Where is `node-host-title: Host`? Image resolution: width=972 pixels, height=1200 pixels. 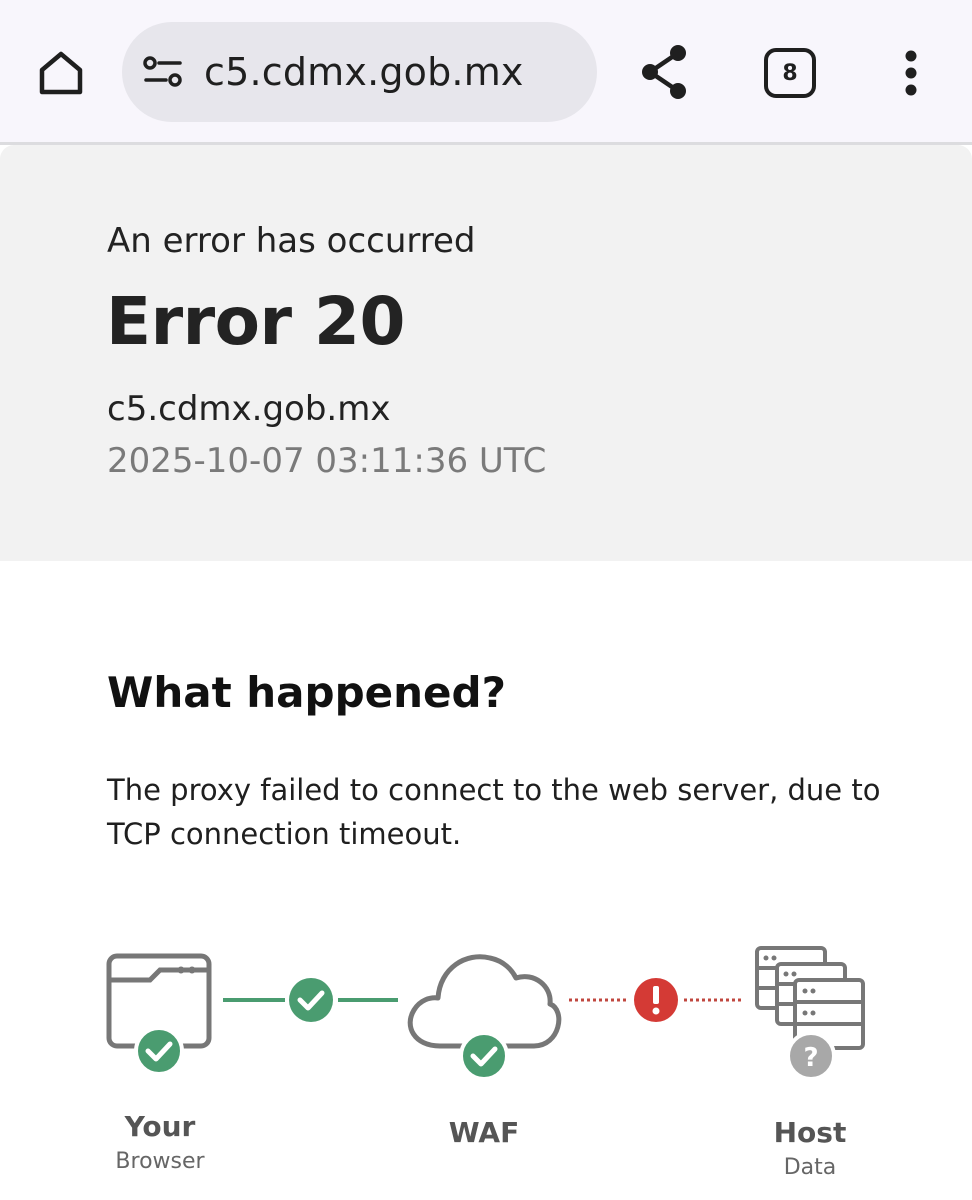
node-host-title: Host is located at coordinates (810, 1132).